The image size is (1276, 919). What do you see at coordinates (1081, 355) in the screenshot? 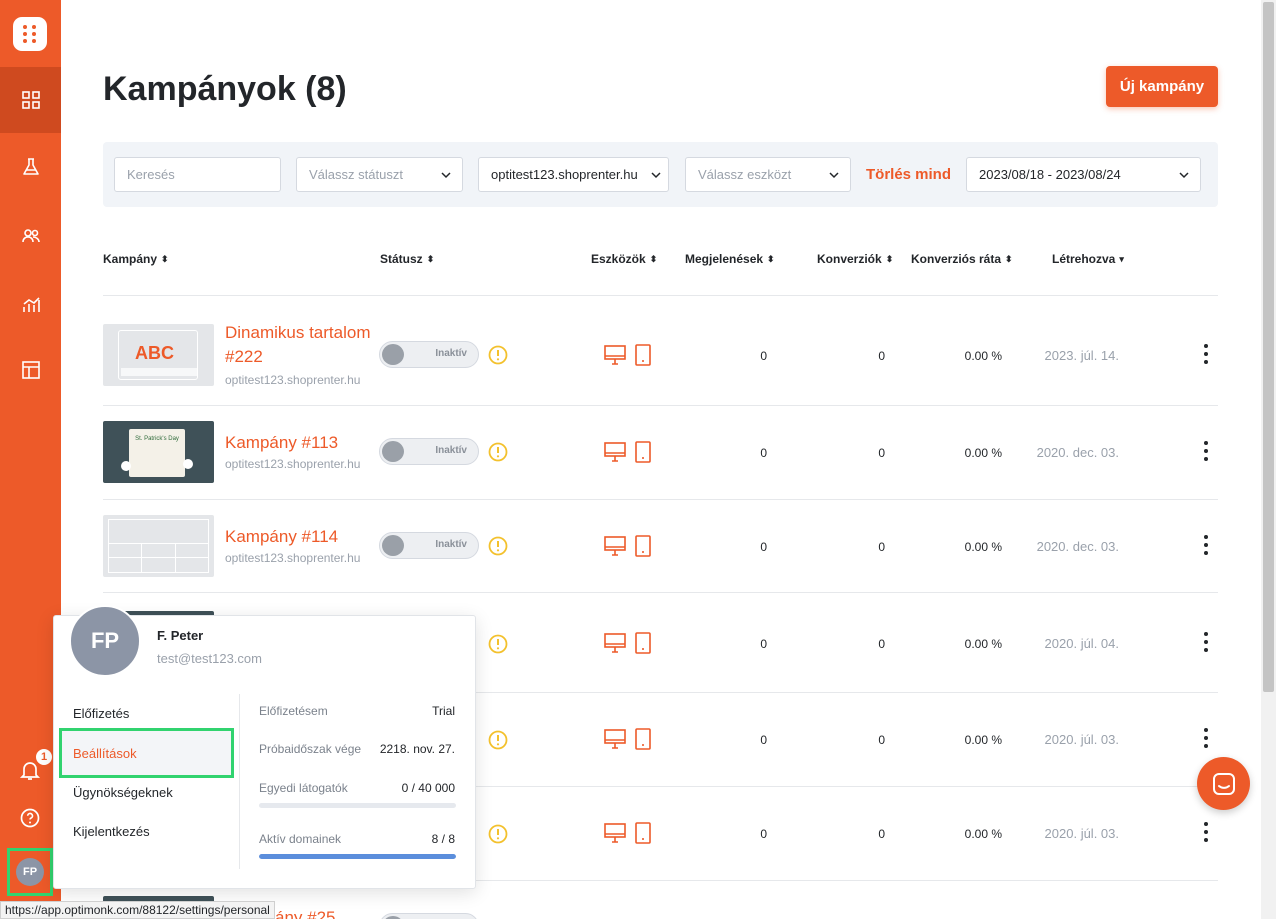
I see `created-date: 2023. júl. 14.` at bounding box center [1081, 355].